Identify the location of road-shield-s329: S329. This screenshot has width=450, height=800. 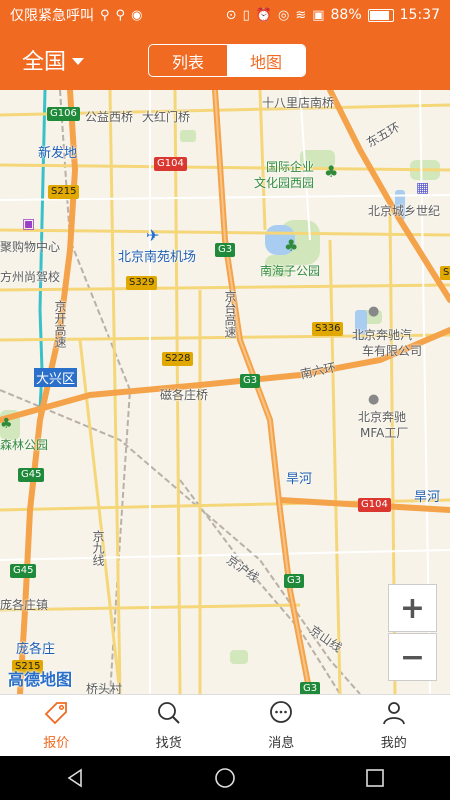
(142, 283).